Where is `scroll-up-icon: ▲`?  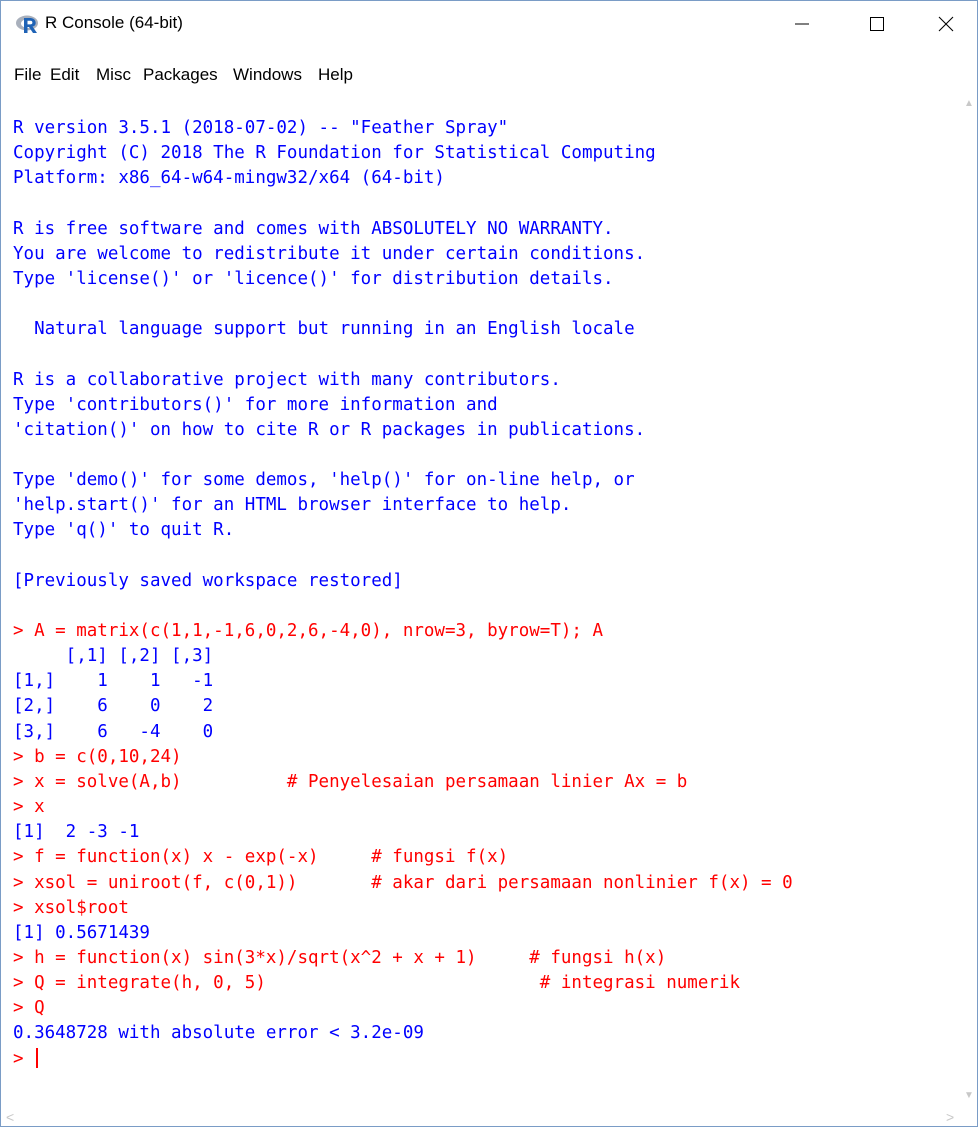
scroll-up-icon: ▲ is located at coordinates (969, 103).